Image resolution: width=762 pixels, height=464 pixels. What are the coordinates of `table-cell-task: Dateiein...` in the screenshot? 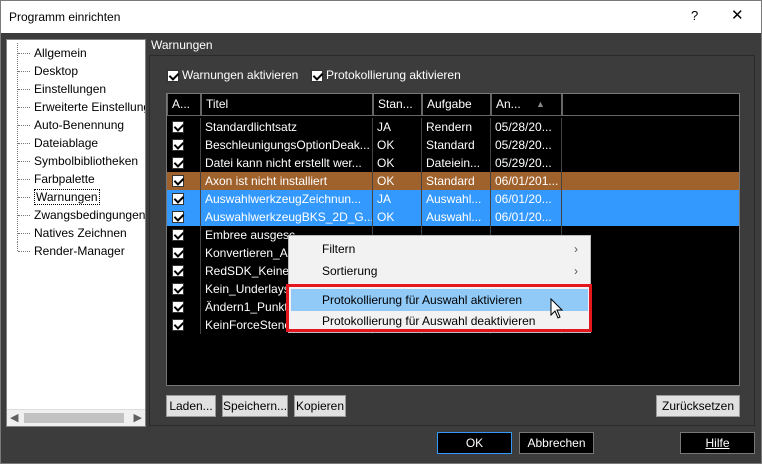 It's located at (456, 163).